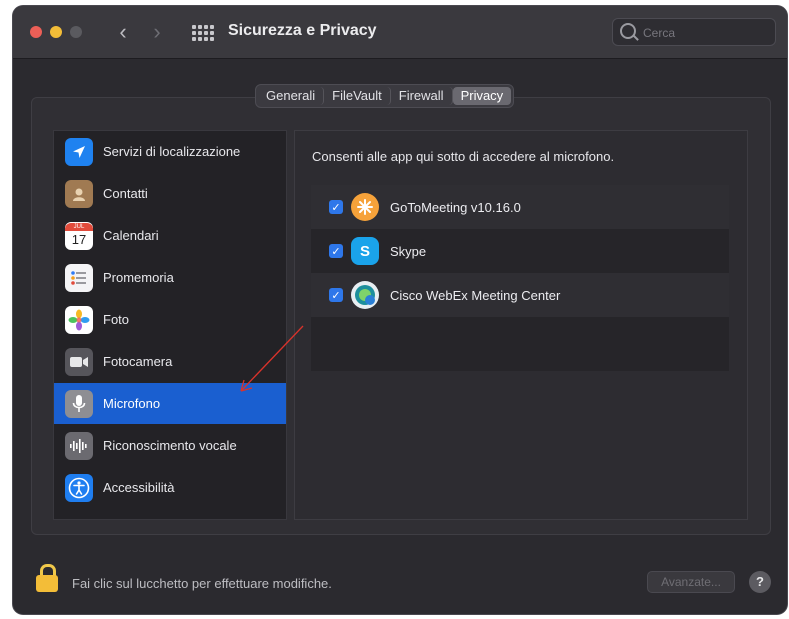 This screenshot has width=789, height=619. What do you see at coordinates (703, 33) in the screenshot?
I see `search-input` at bounding box center [703, 33].